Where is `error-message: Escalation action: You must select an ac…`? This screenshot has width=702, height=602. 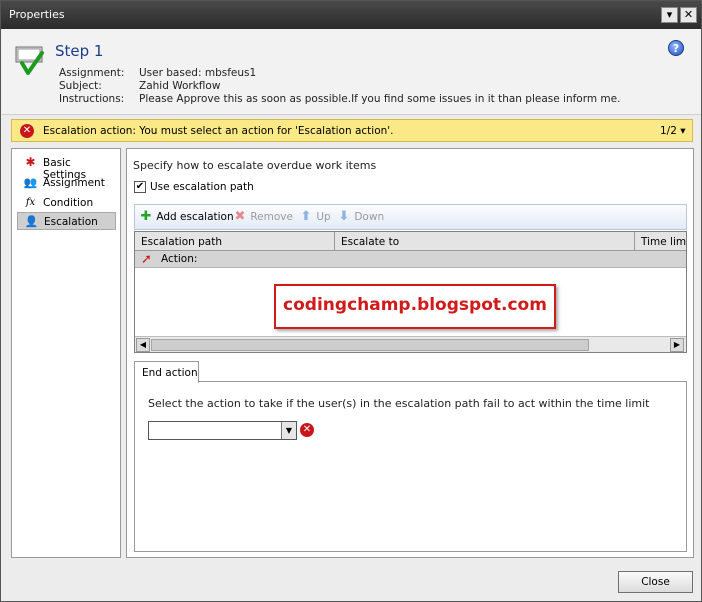
error-message: Escalation action: You must select an ac… is located at coordinates (218, 131).